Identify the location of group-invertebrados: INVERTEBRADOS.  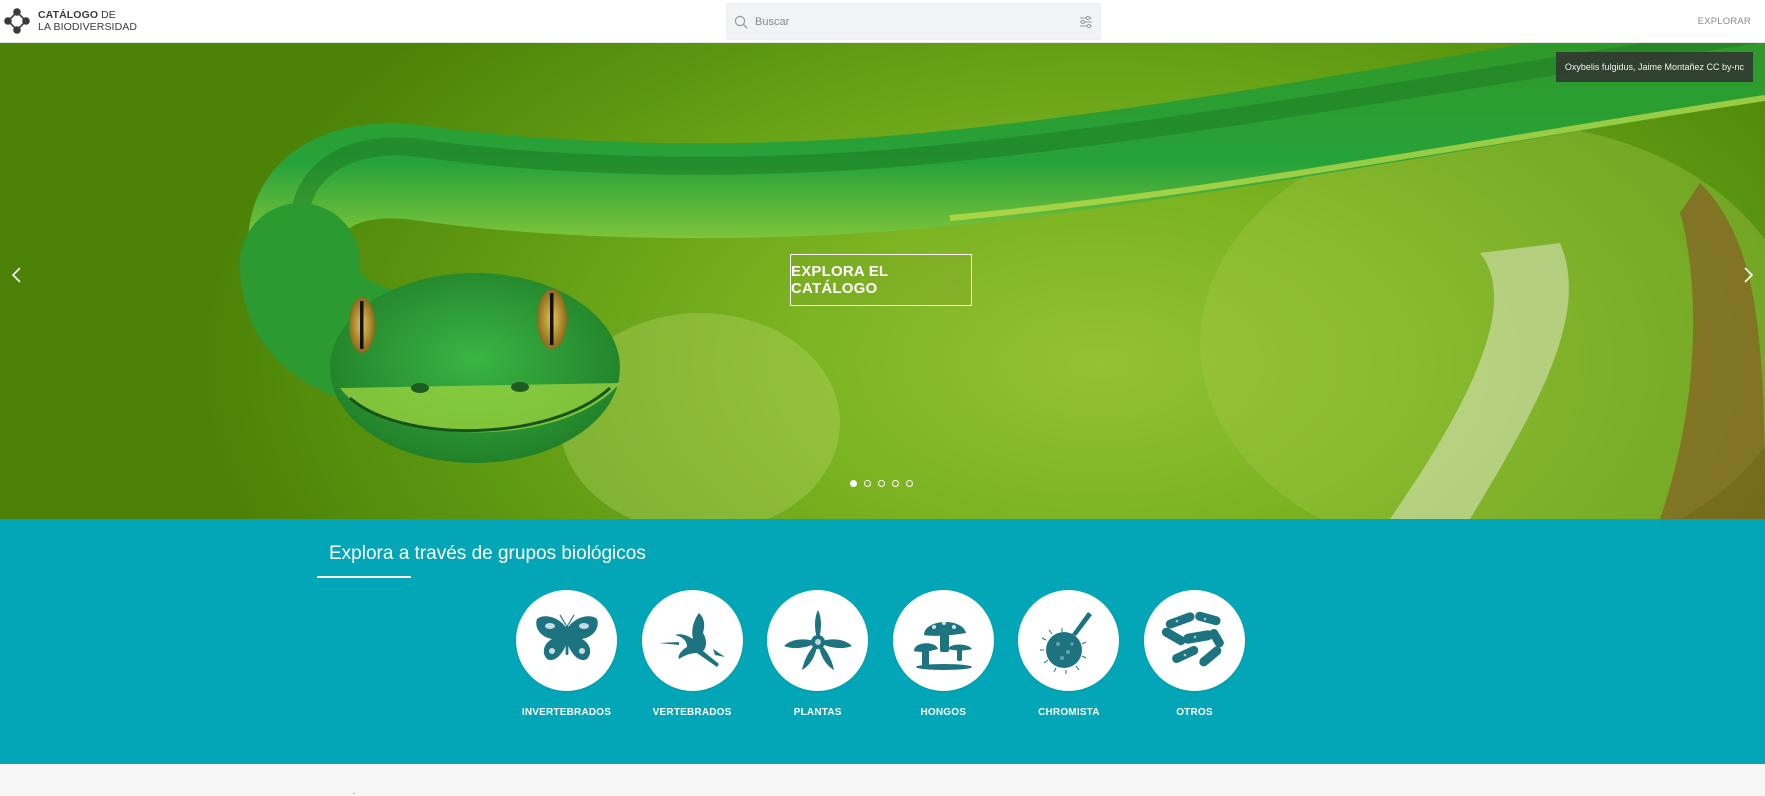
(566, 654).